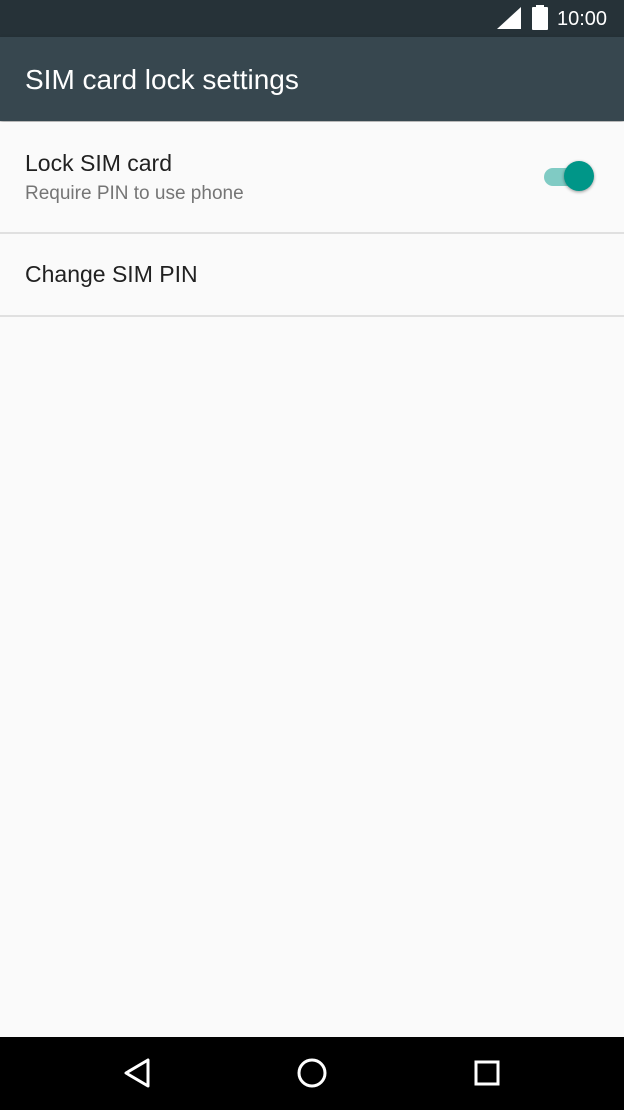 Image resolution: width=624 pixels, height=1110 pixels. What do you see at coordinates (540, 17) in the screenshot?
I see `battery-icon` at bounding box center [540, 17].